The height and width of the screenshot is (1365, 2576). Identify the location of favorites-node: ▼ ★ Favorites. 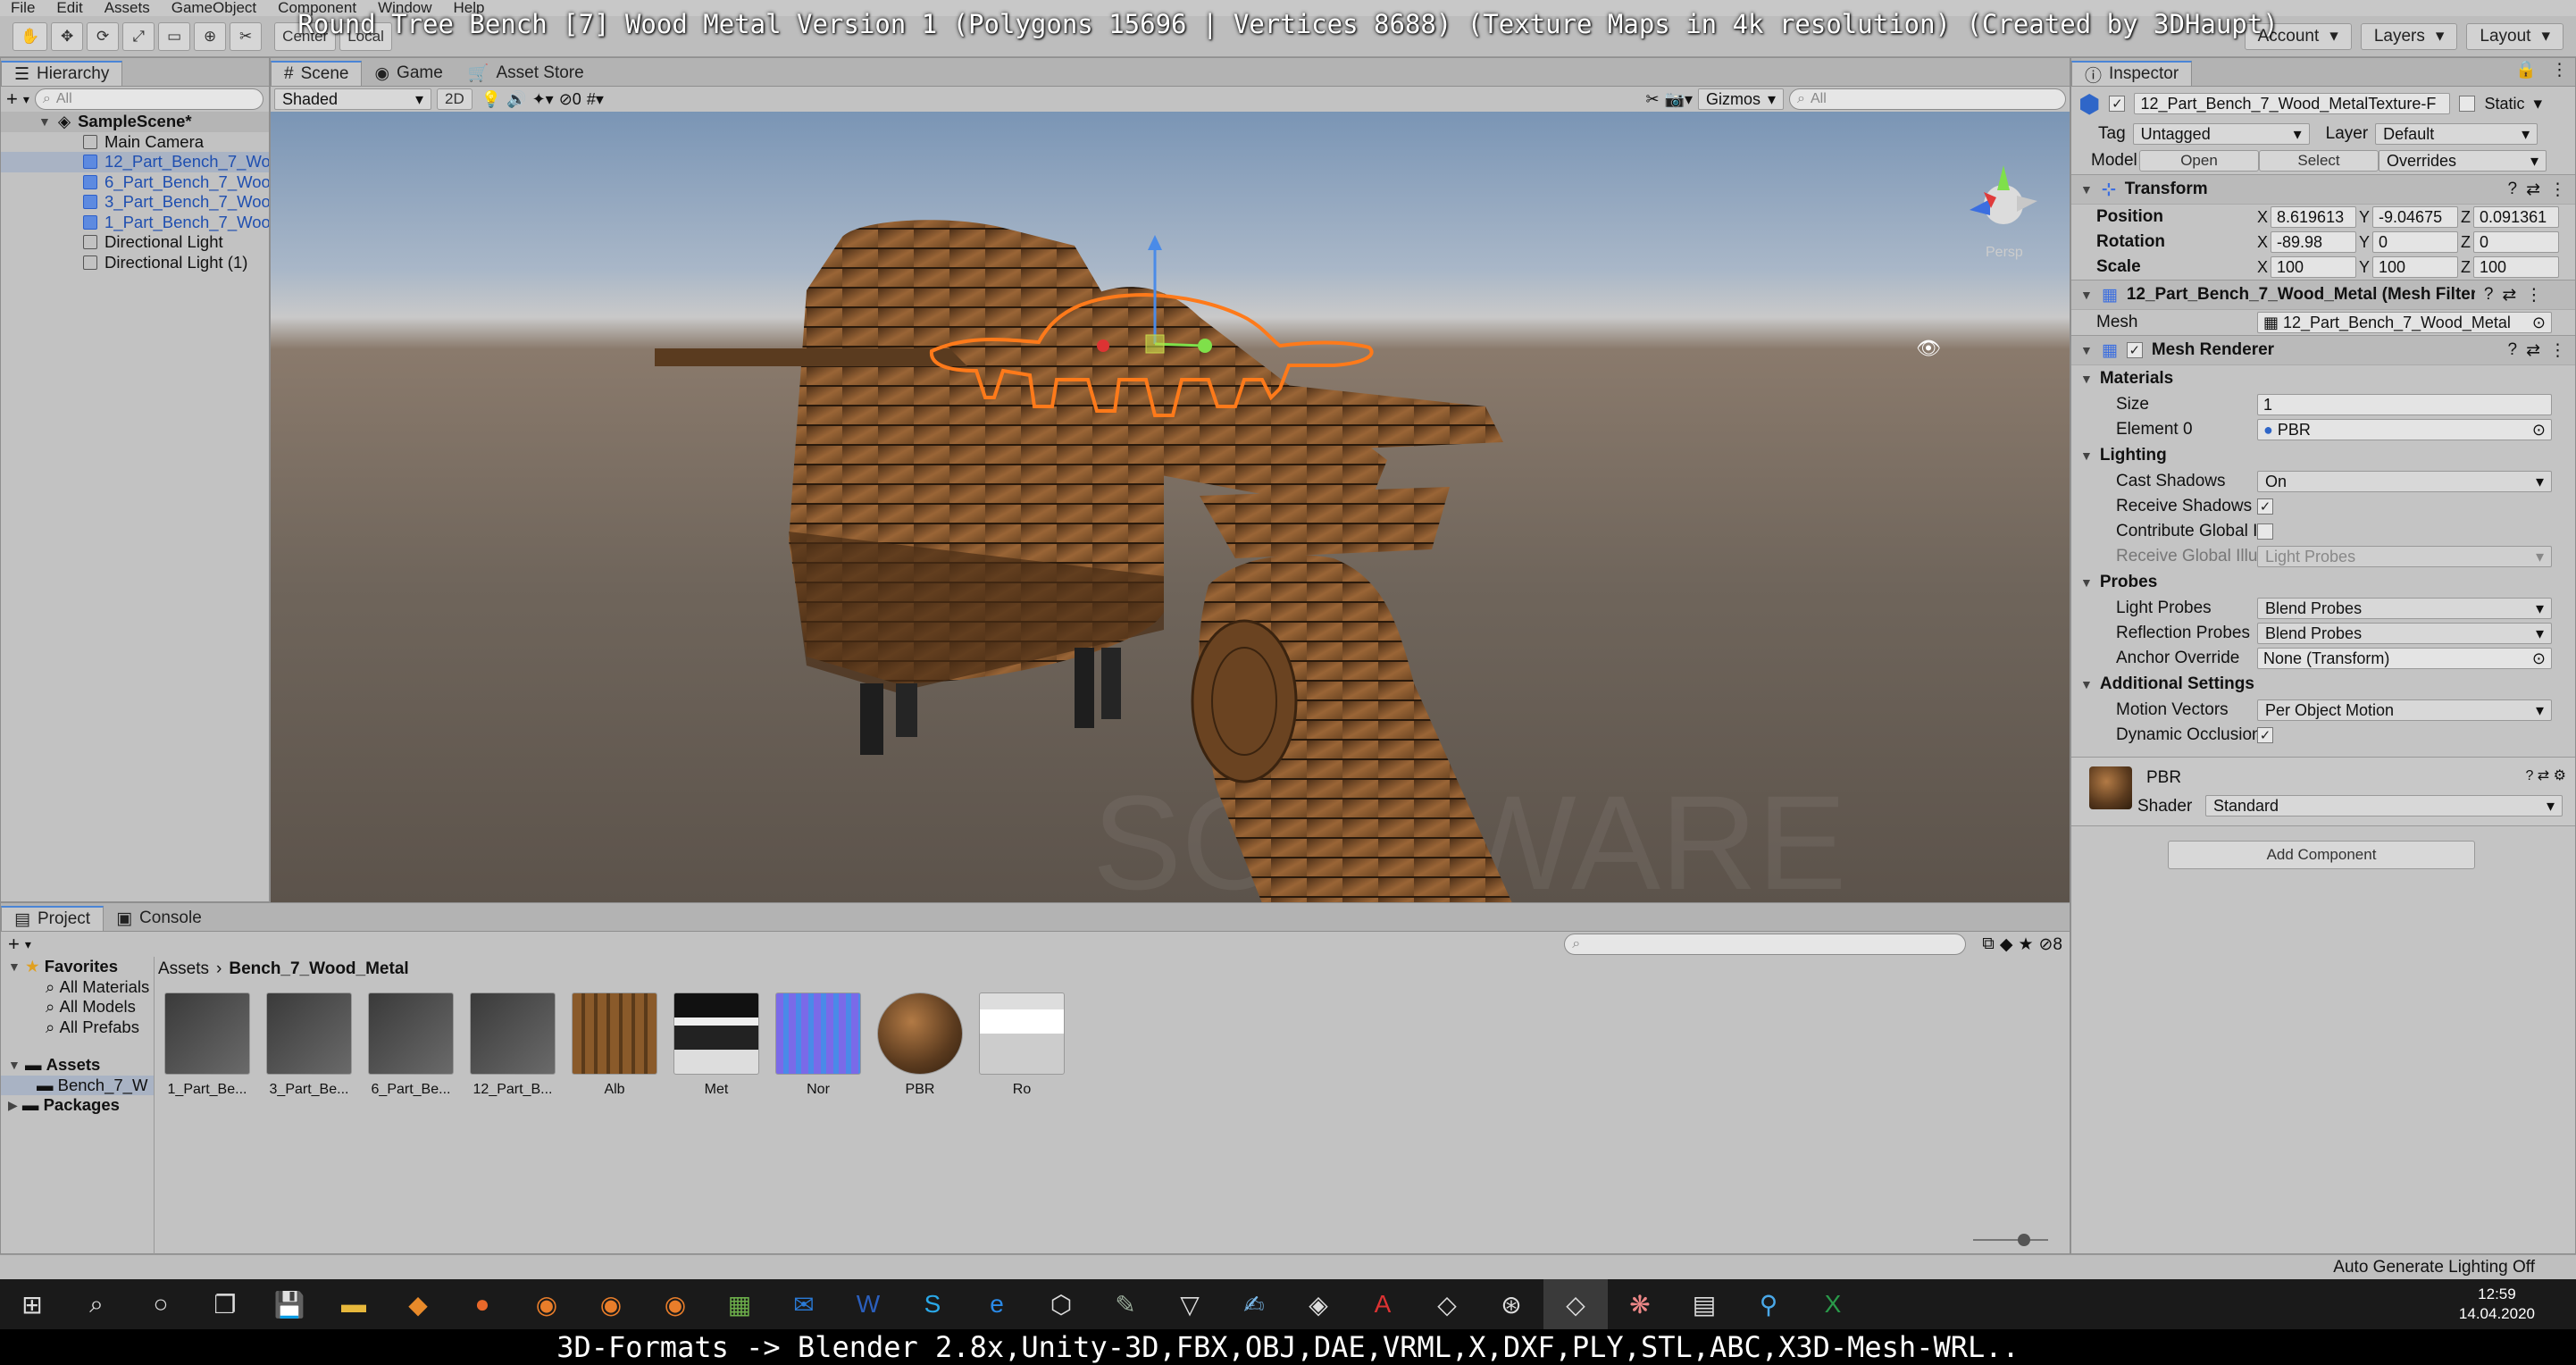
(78, 967).